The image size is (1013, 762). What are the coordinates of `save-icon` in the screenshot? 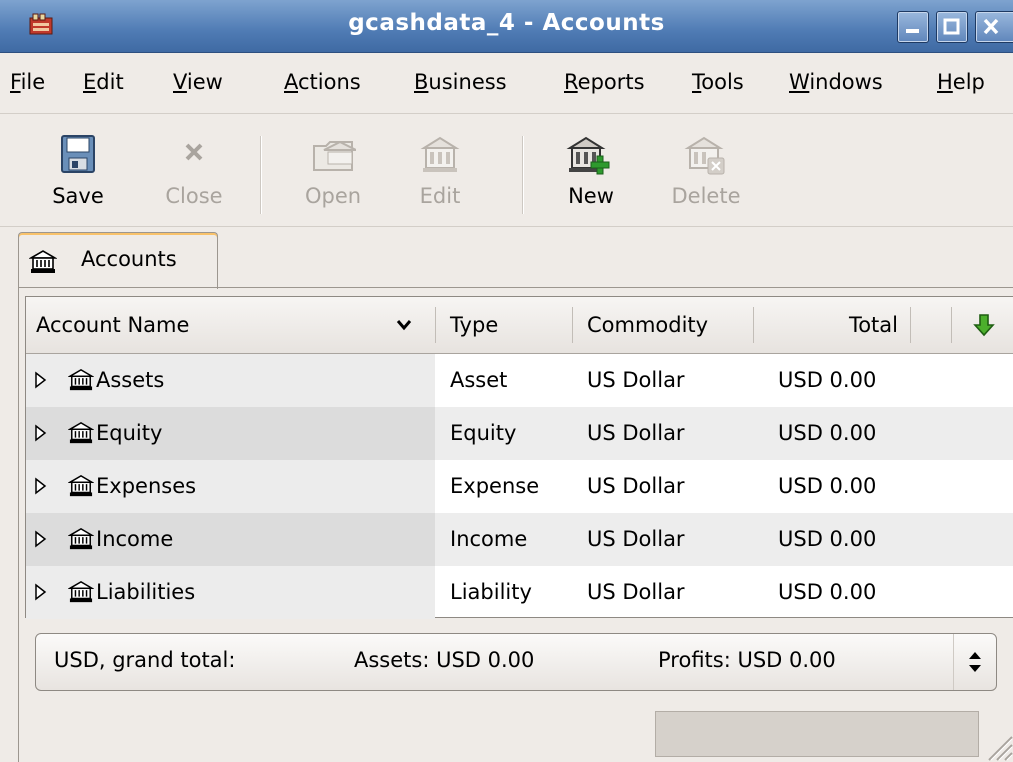 It's located at (78, 154).